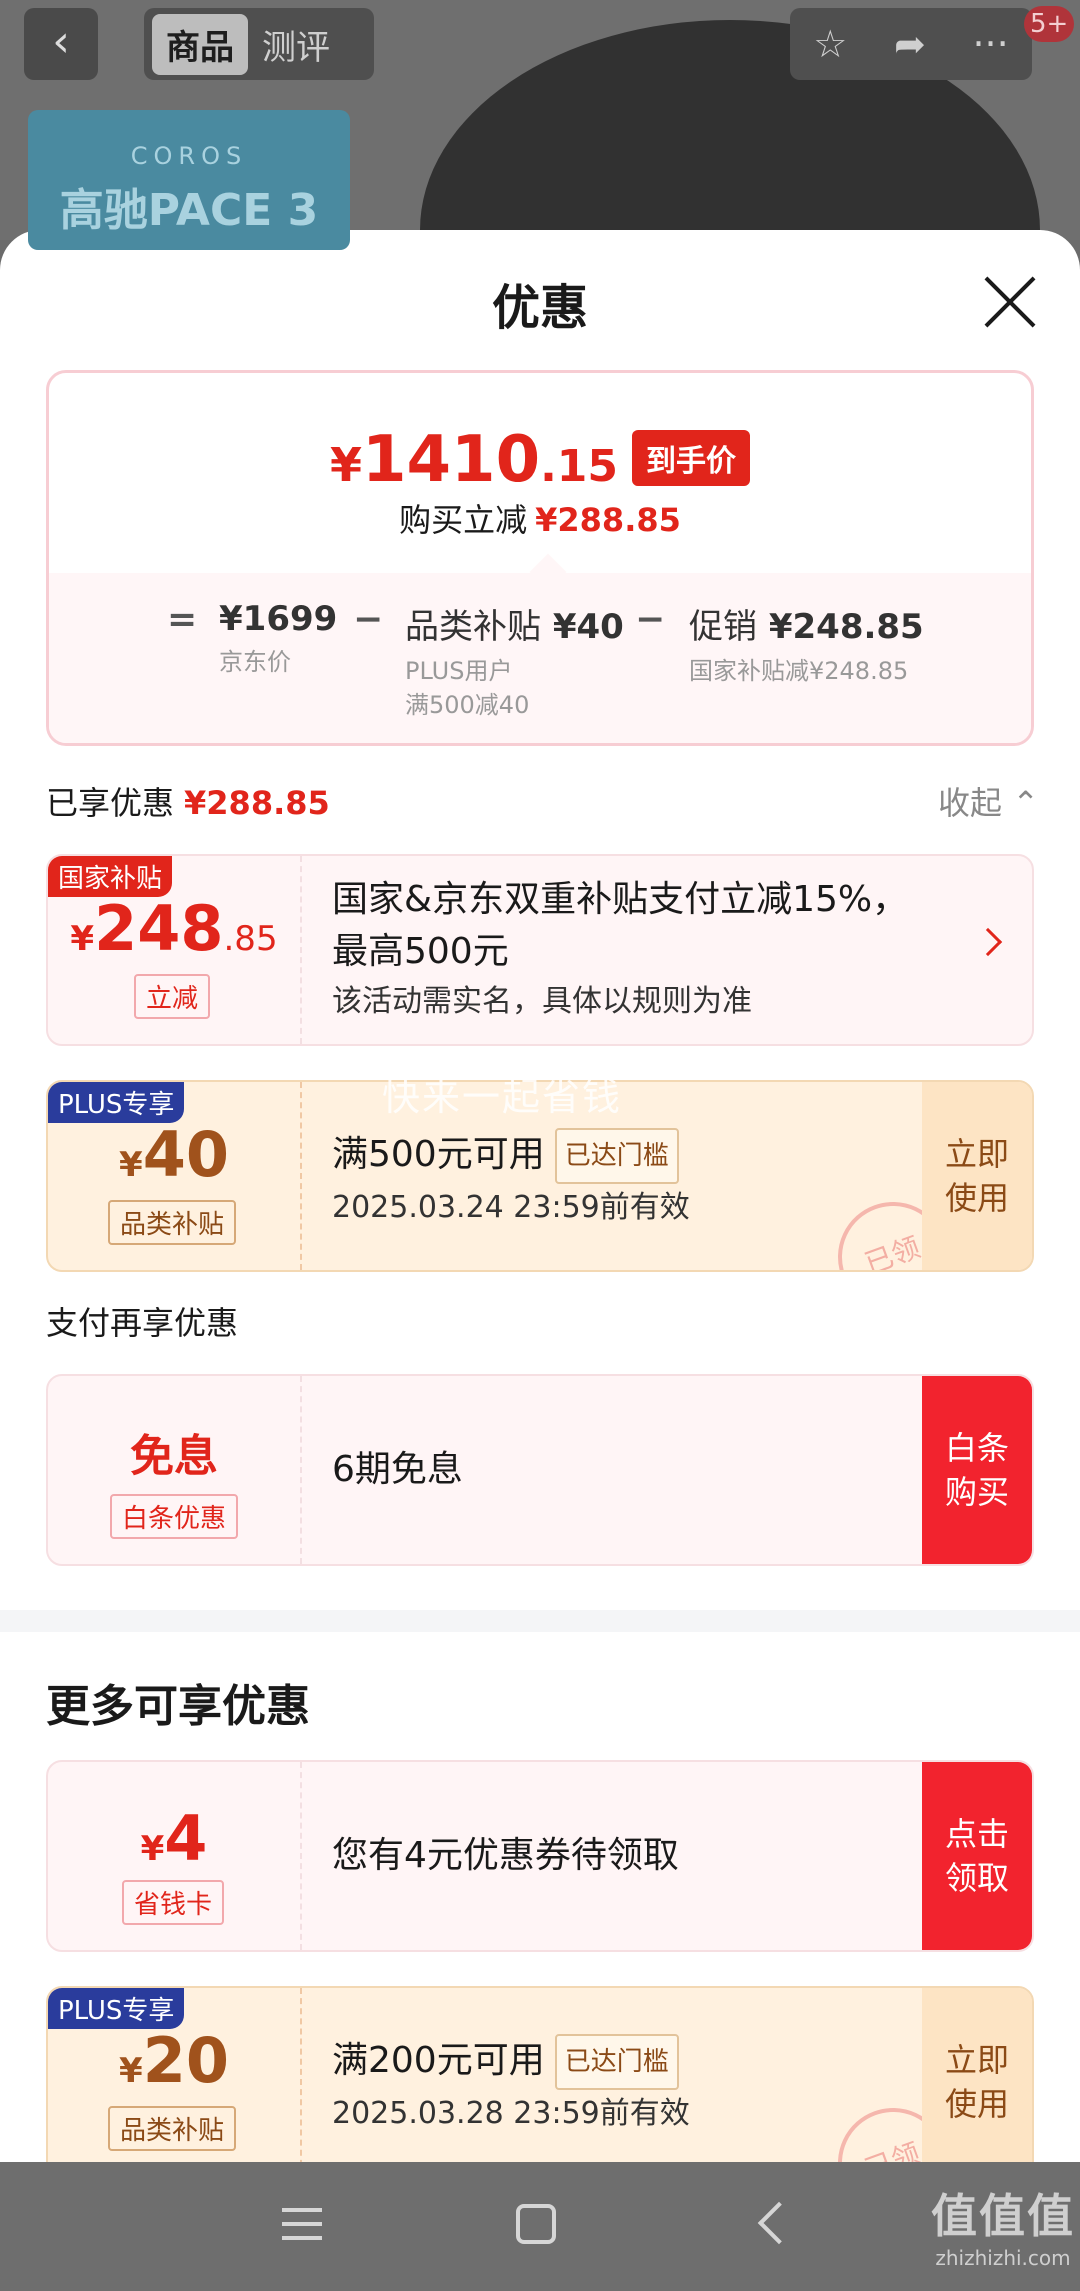  Describe the element at coordinates (806, 646) in the screenshot. I see `promotion-item: 促销 ¥248.85 国家补贴减¥248.85` at that location.